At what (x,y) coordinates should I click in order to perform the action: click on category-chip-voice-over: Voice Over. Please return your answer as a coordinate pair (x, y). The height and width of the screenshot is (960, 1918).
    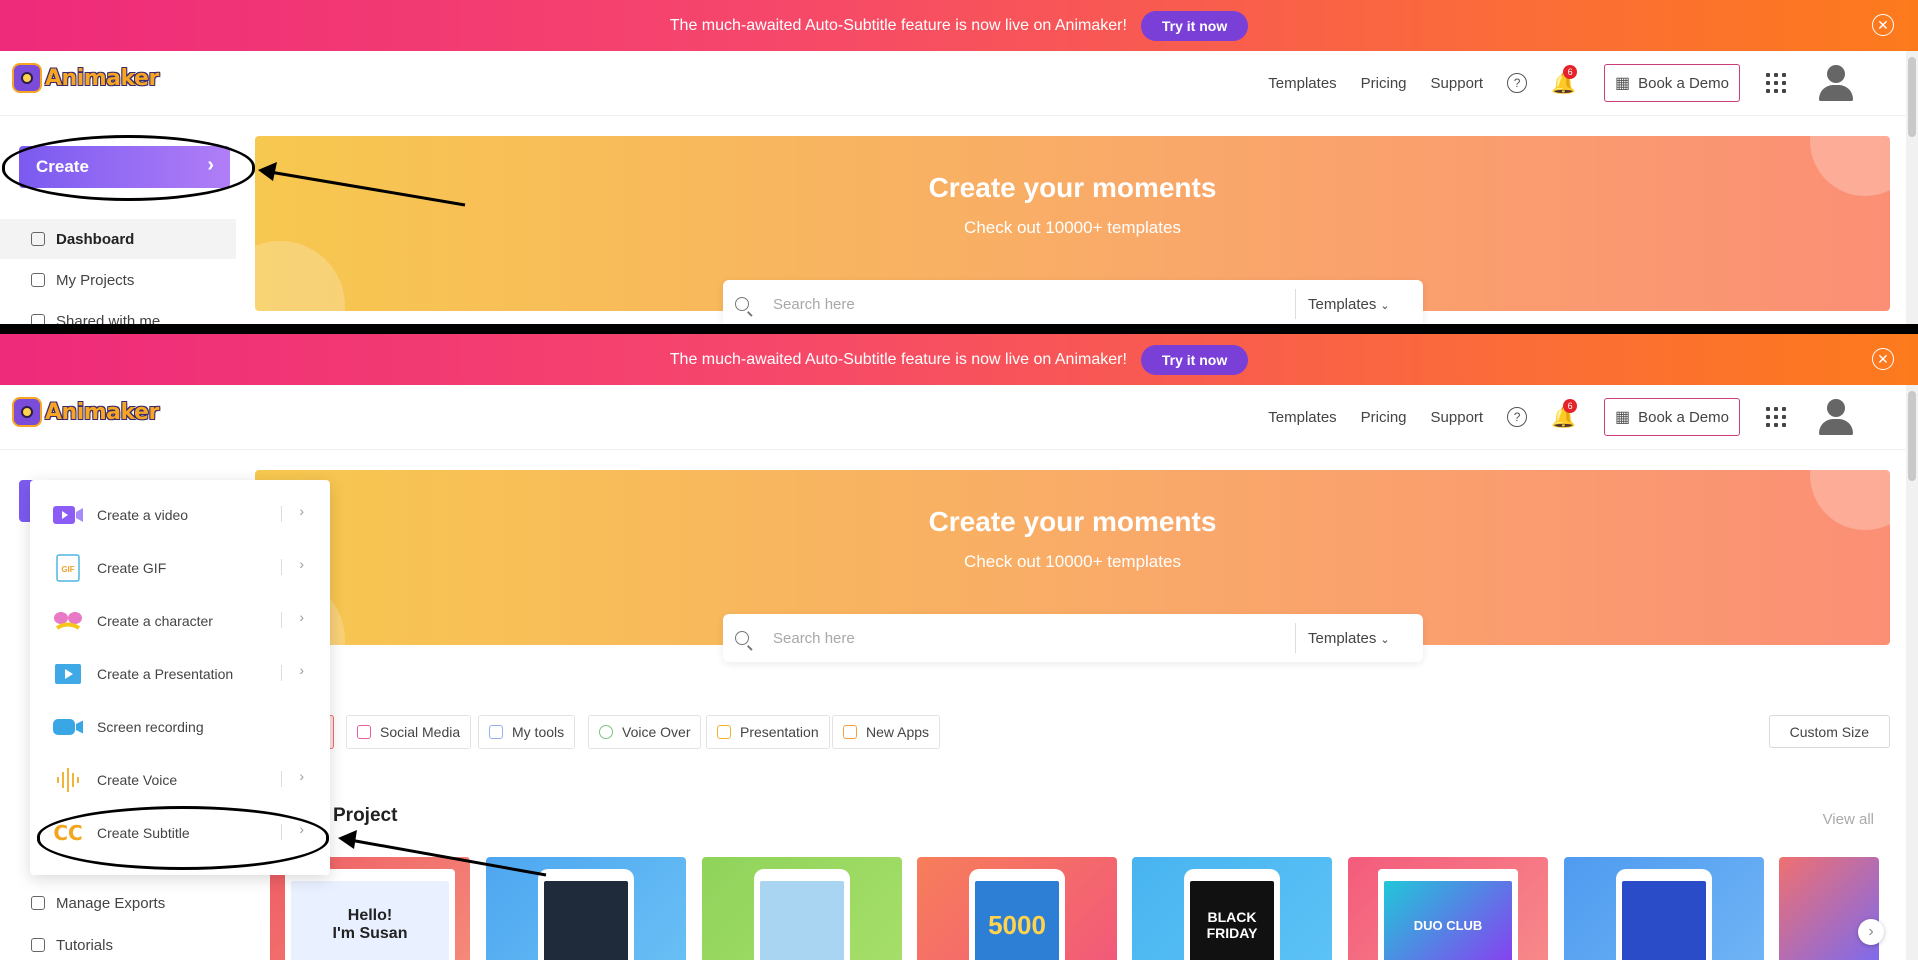
    Looking at the image, I should click on (645, 732).